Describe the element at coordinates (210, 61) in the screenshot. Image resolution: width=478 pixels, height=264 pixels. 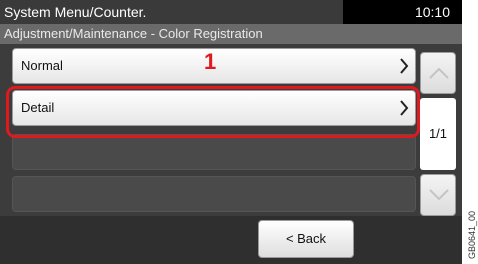
I see `step-number: 1` at that location.